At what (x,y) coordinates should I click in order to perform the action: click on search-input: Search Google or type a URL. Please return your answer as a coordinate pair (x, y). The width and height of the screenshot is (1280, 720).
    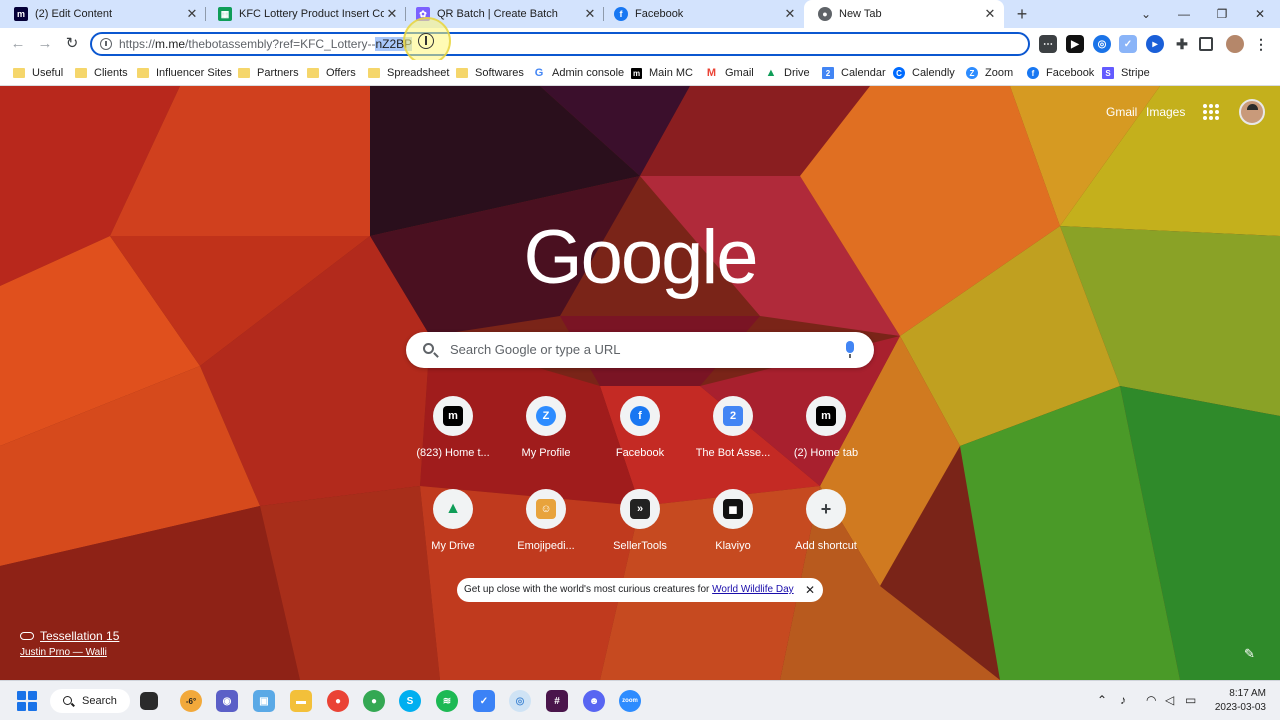
    Looking at the image, I should click on (535, 349).